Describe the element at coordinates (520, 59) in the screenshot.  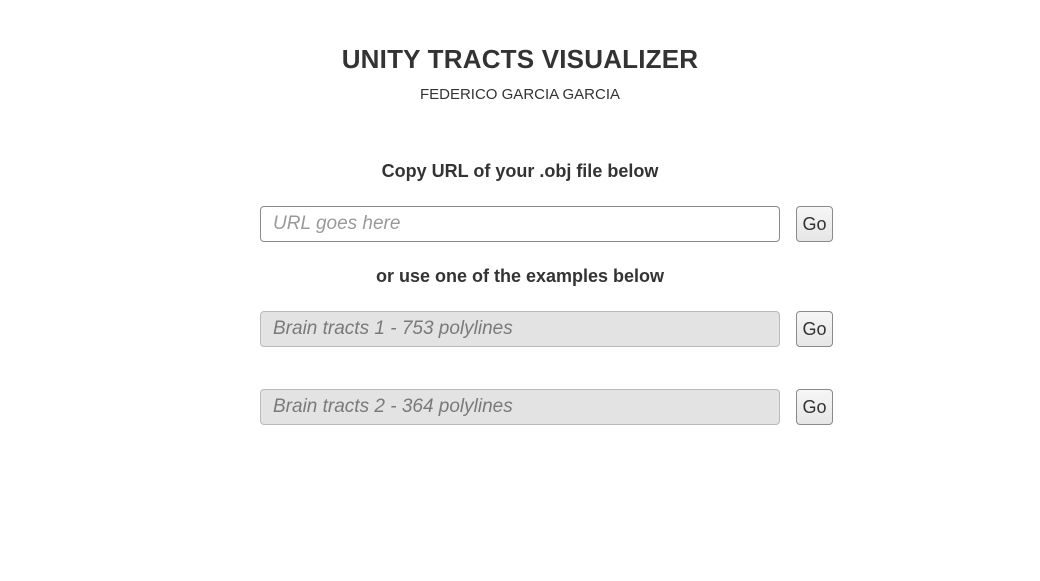
I see `page-title: UNITY TRACTS VISUALIZER` at that location.